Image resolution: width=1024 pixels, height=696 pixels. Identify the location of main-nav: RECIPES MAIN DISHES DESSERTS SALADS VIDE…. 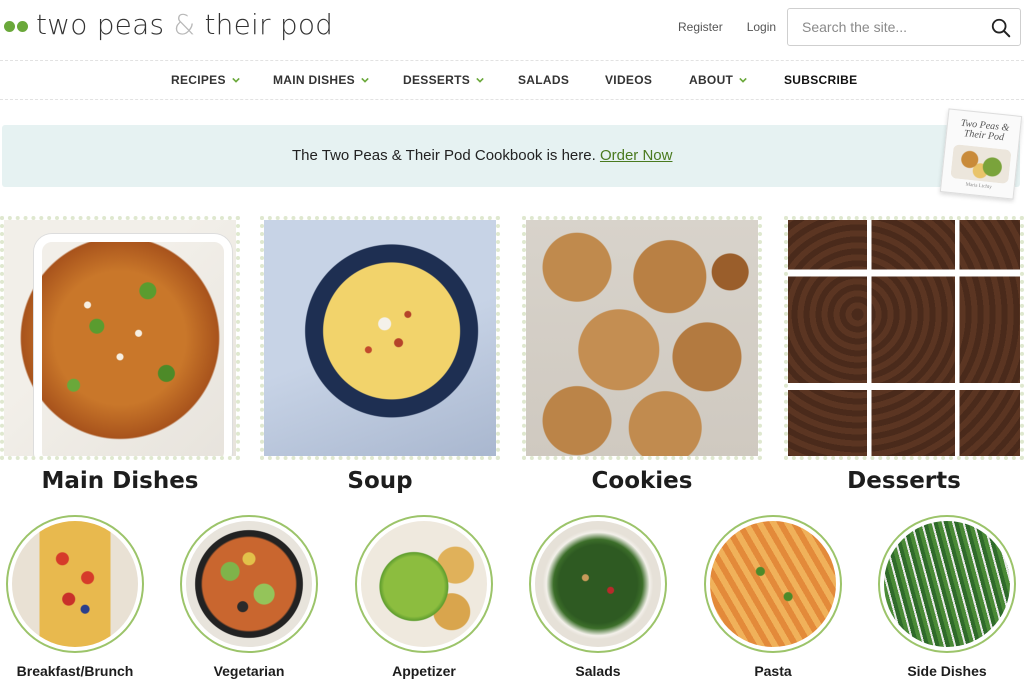
(512, 80).